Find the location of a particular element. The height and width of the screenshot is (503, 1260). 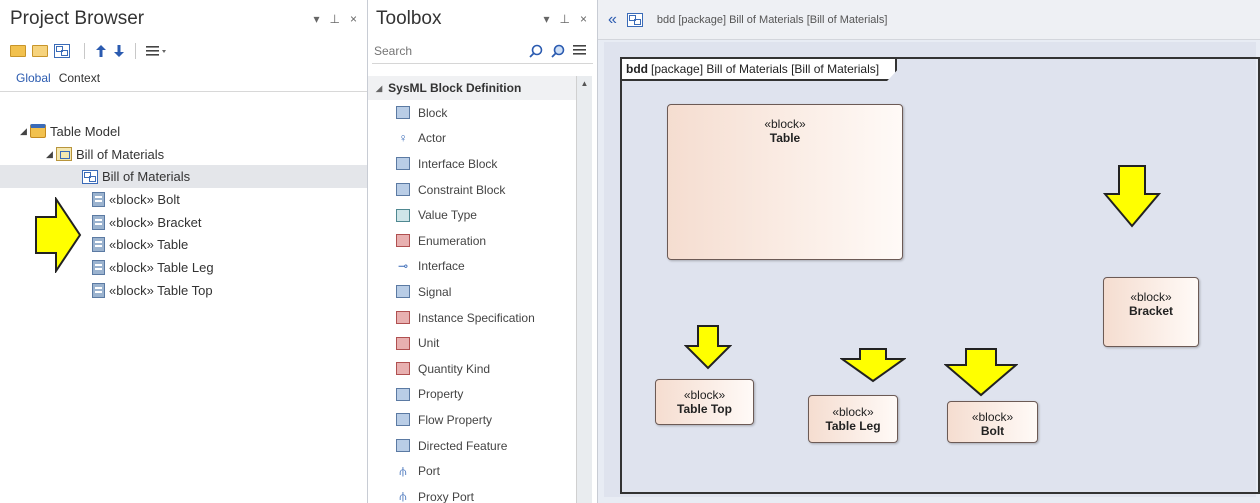

block-table-top: «block» Table Top is located at coordinates (704, 402).